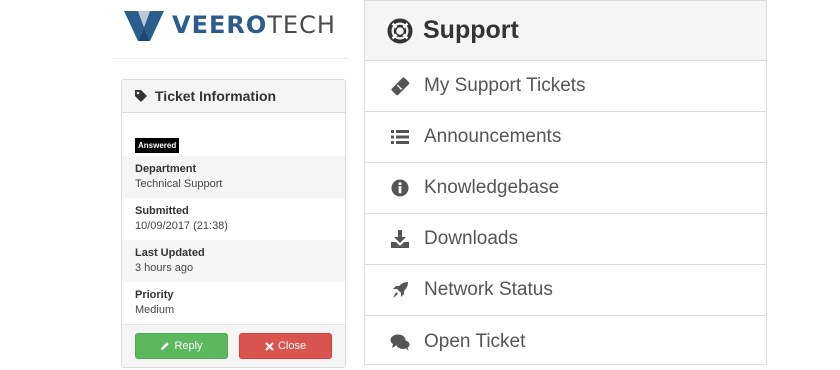 This screenshot has width=840, height=370. What do you see at coordinates (179, 184) in the screenshot?
I see `department-value: Technical Support` at bounding box center [179, 184].